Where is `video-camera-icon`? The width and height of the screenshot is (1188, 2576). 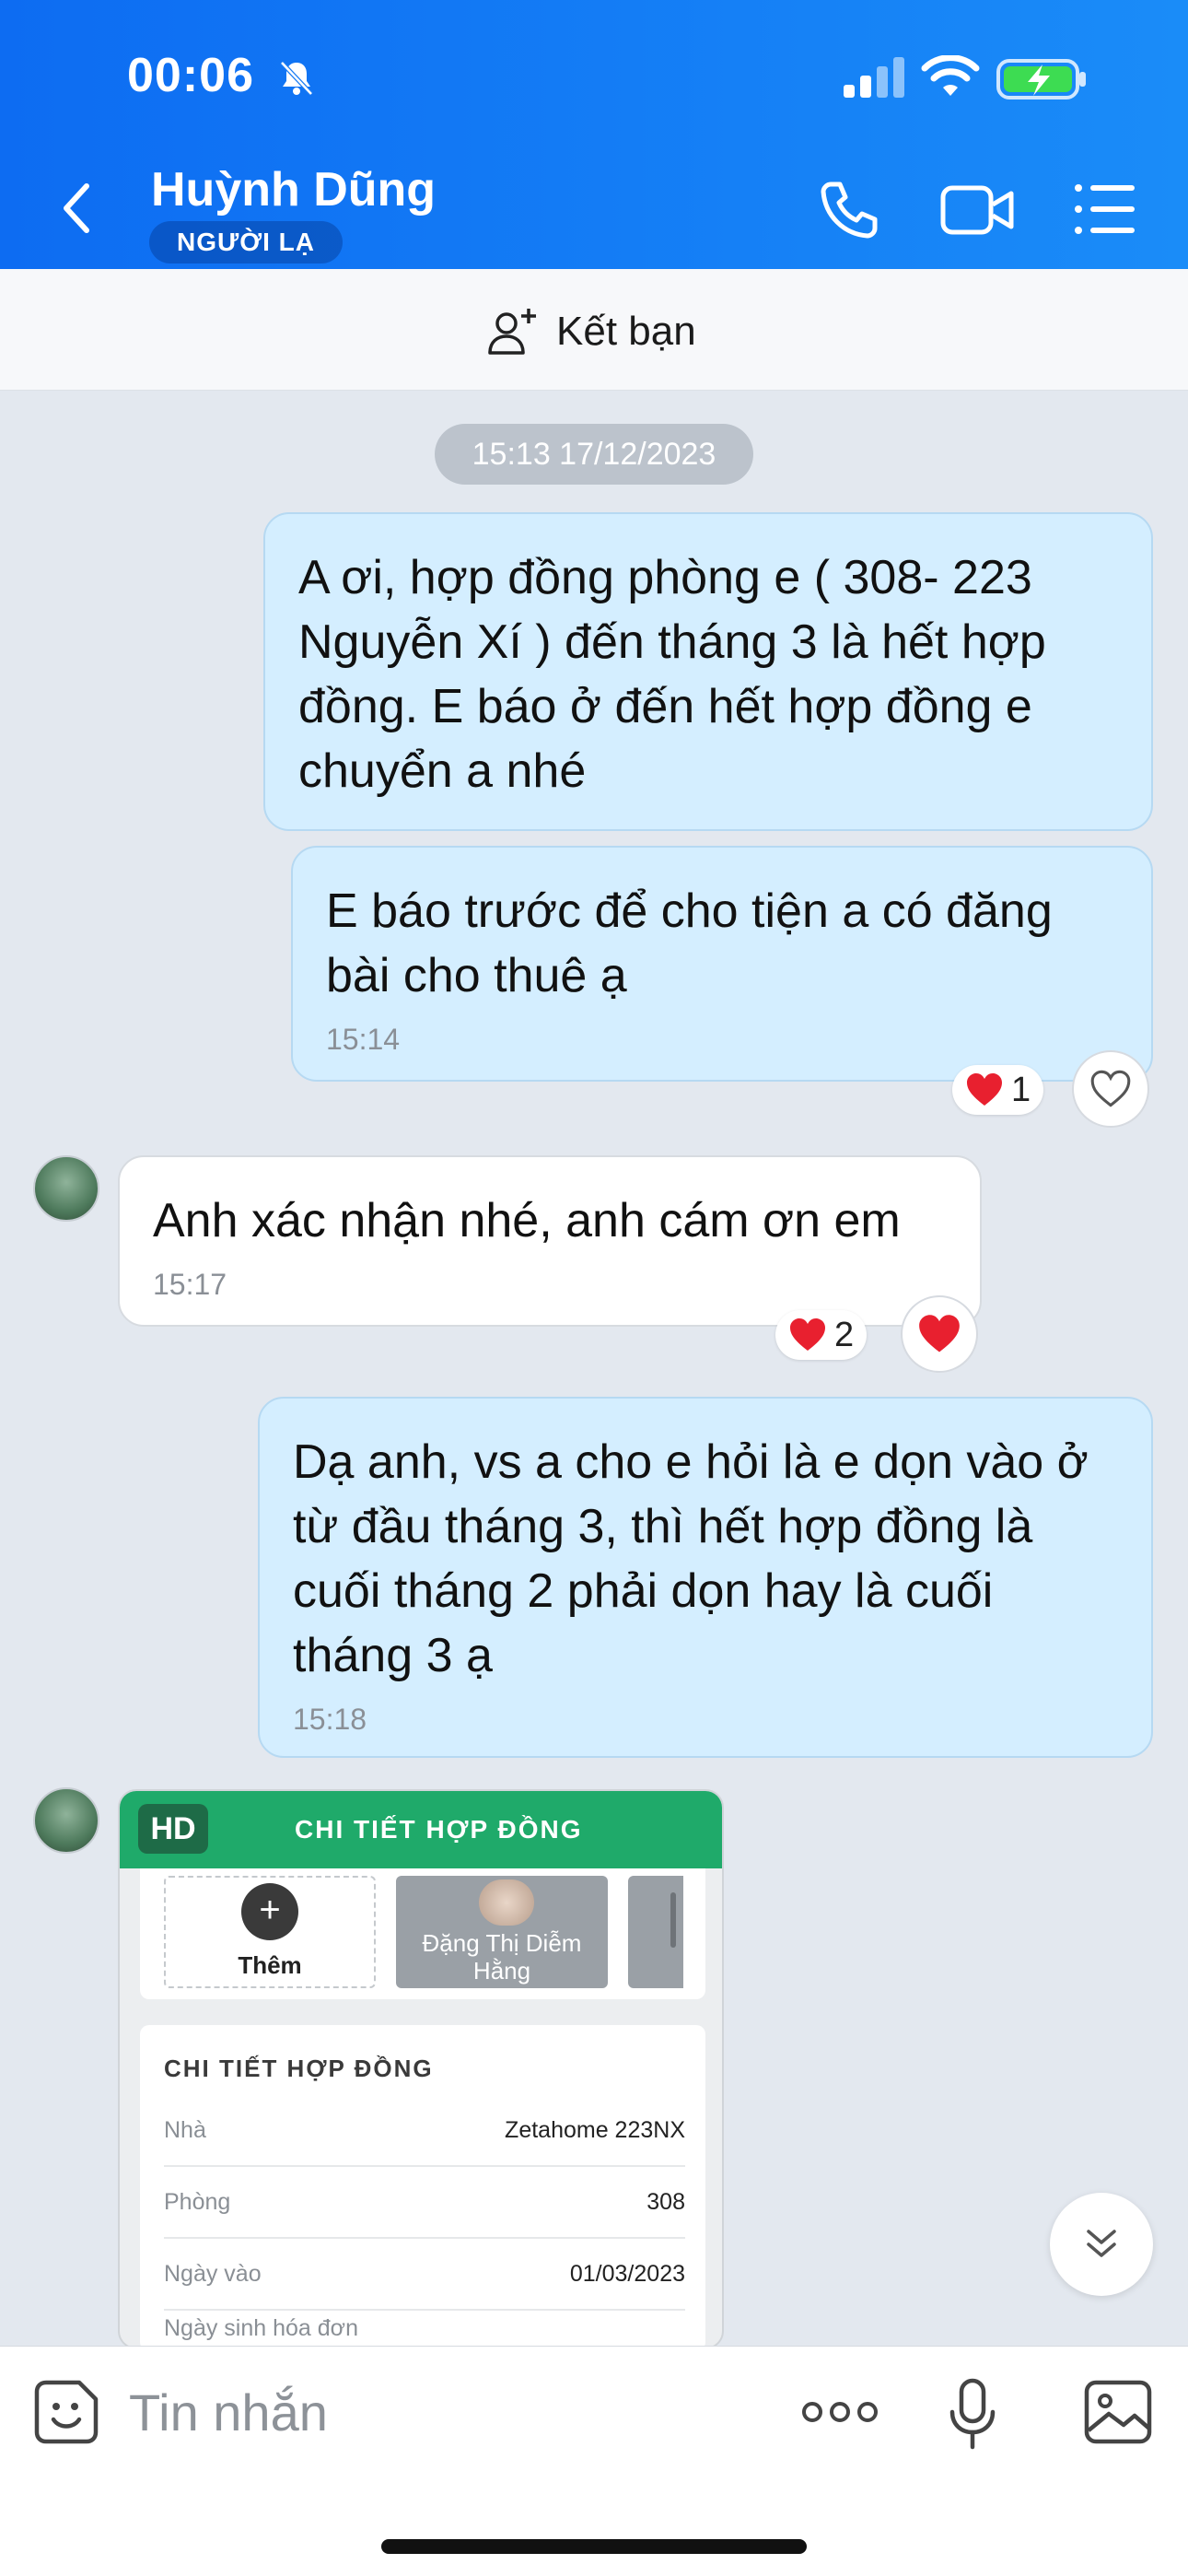
video-camera-icon is located at coordinates (977, 211).